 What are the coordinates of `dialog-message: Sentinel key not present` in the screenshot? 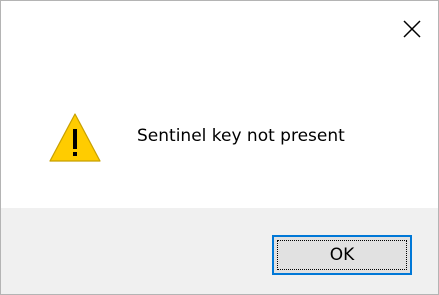 It's located at (241, 136).